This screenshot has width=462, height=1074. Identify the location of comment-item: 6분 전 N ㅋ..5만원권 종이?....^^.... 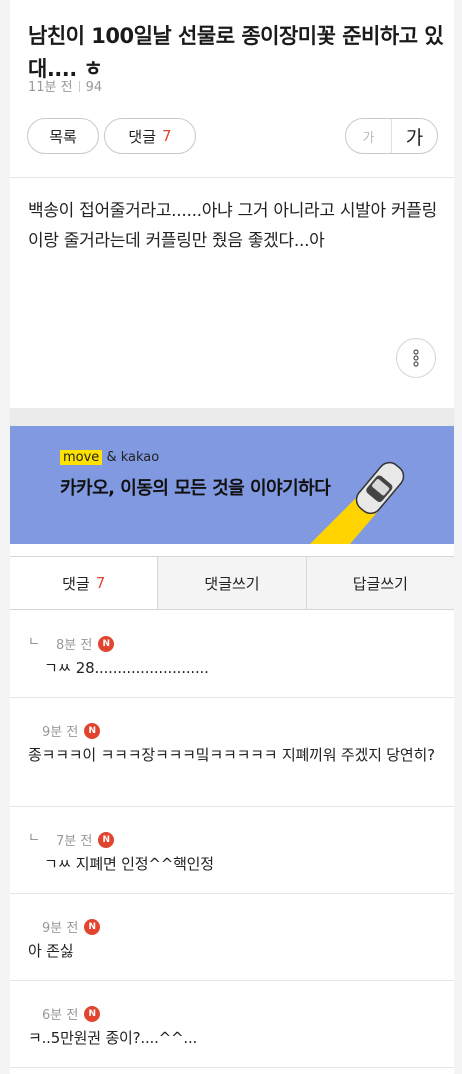
(232, 1024).